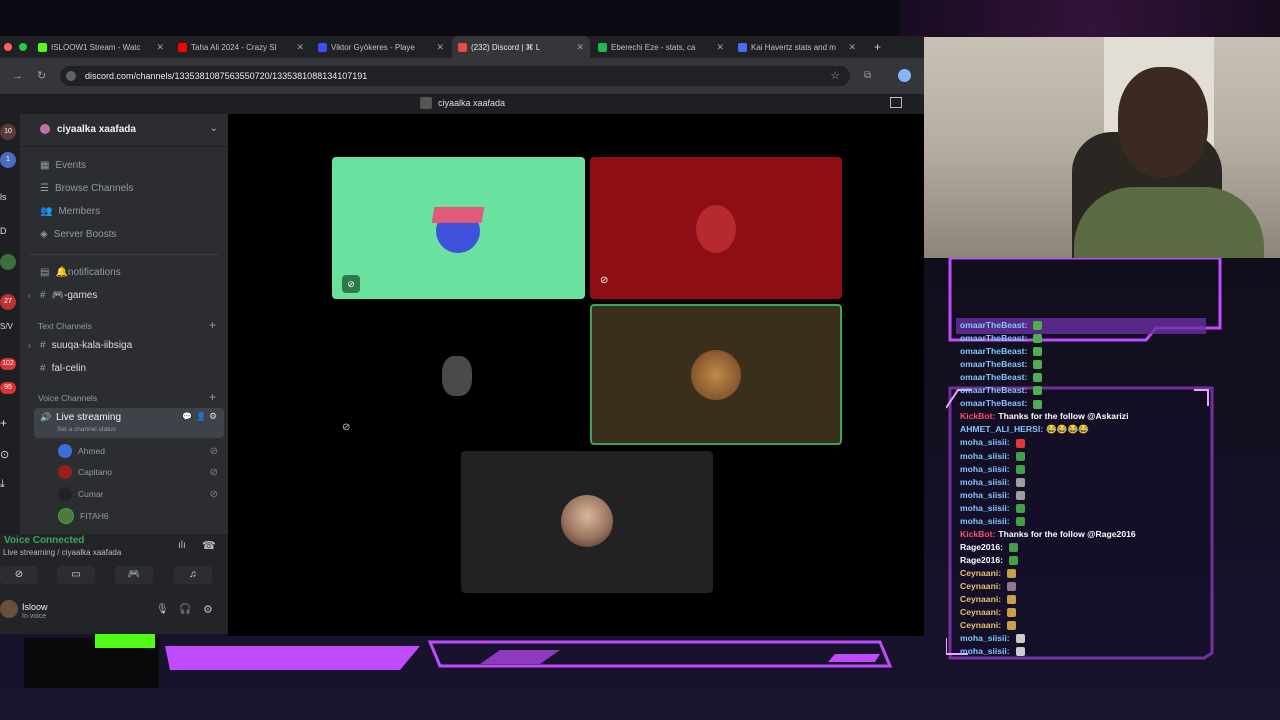 The width and height of the screenshot is (1280, 720). Describe the element at coordinates (70, 211) in the screenshot. I see `nav-members: 👥 Members` at that location.